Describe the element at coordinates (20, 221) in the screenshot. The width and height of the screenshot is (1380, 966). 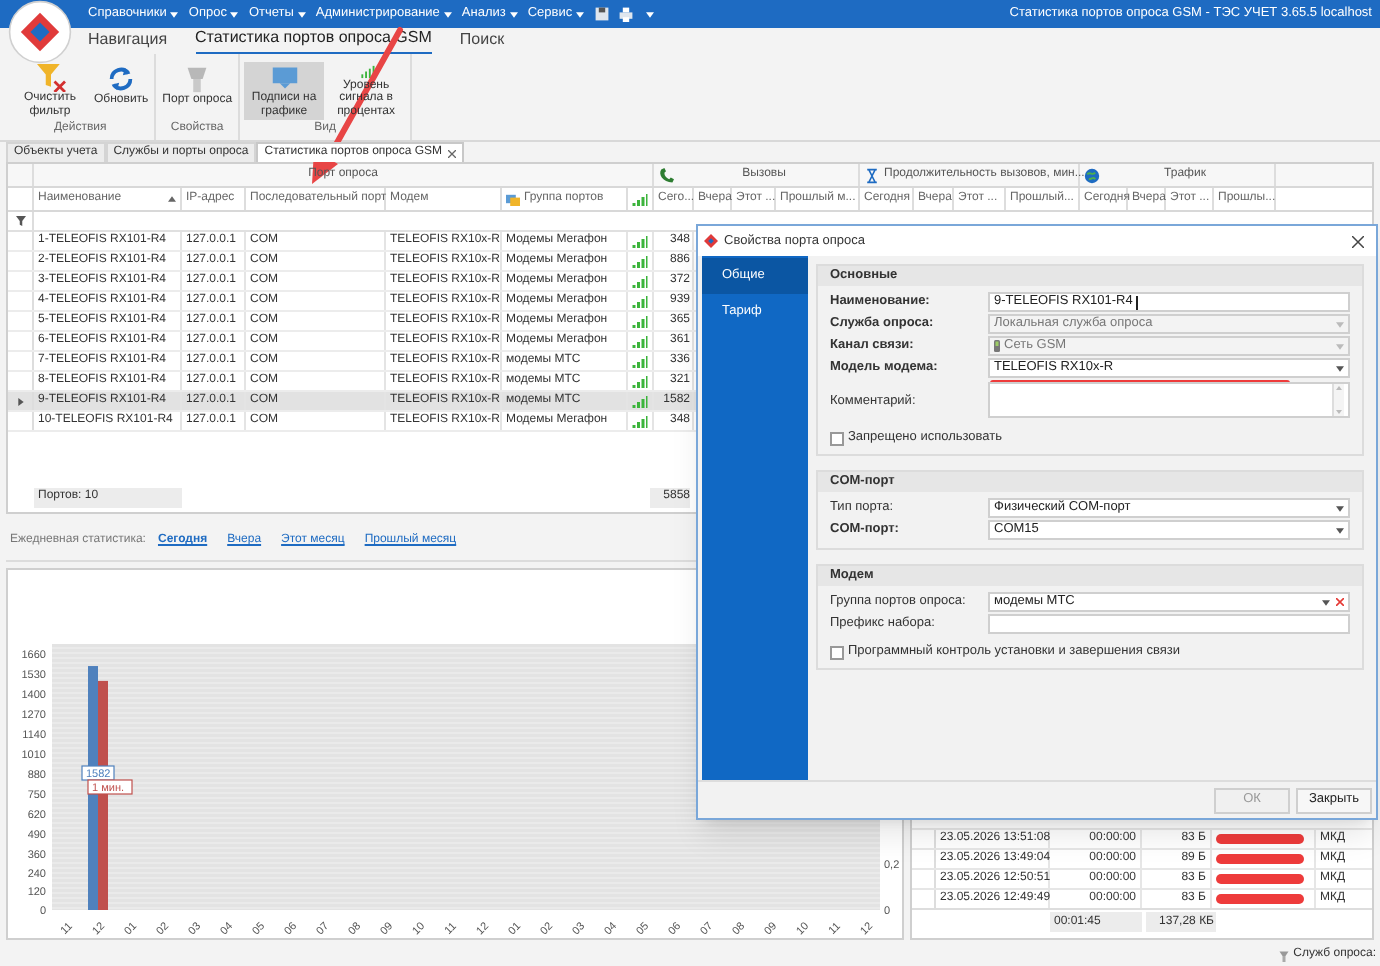
I see `filter-icon` at that location.